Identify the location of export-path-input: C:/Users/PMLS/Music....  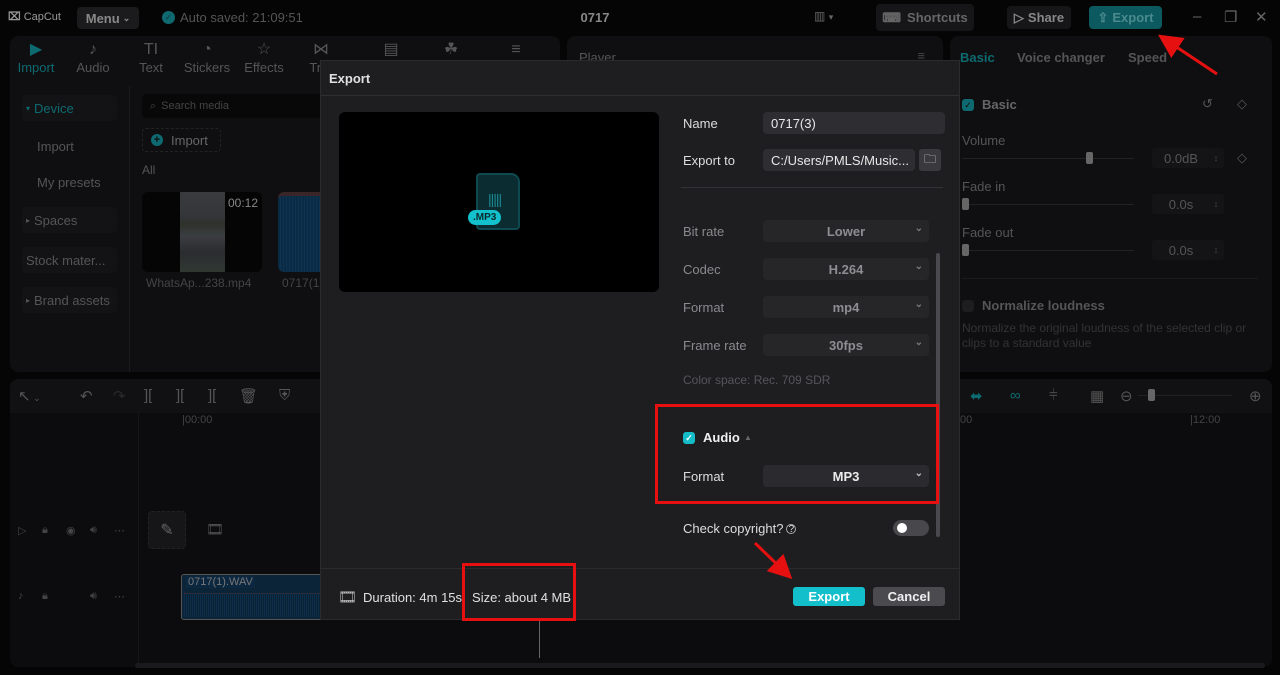
(839, 160).